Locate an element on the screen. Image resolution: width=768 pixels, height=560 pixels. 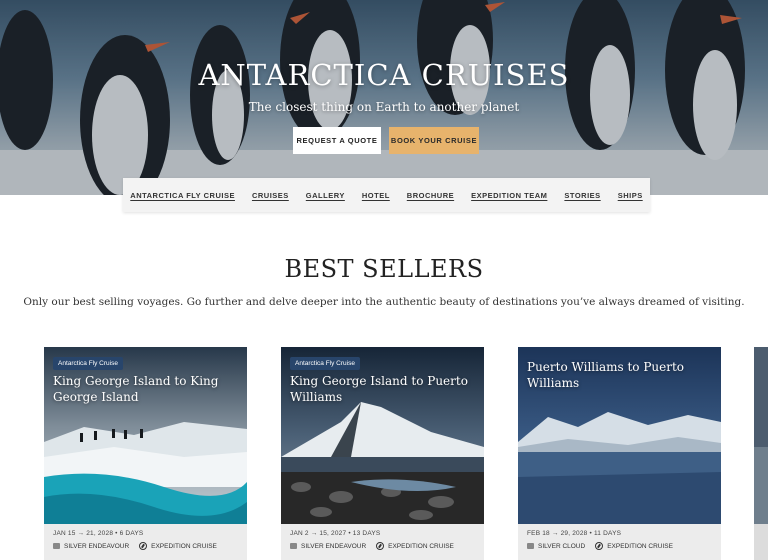
page-title: ANTARCTICA CRUISES is located at coordinates (384, 75).